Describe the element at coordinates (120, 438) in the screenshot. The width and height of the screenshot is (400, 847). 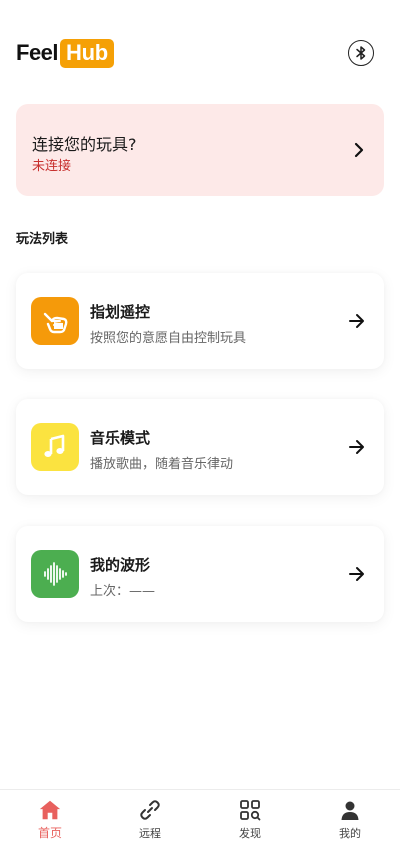
I see `mode-title: 音乐模式` at that location.